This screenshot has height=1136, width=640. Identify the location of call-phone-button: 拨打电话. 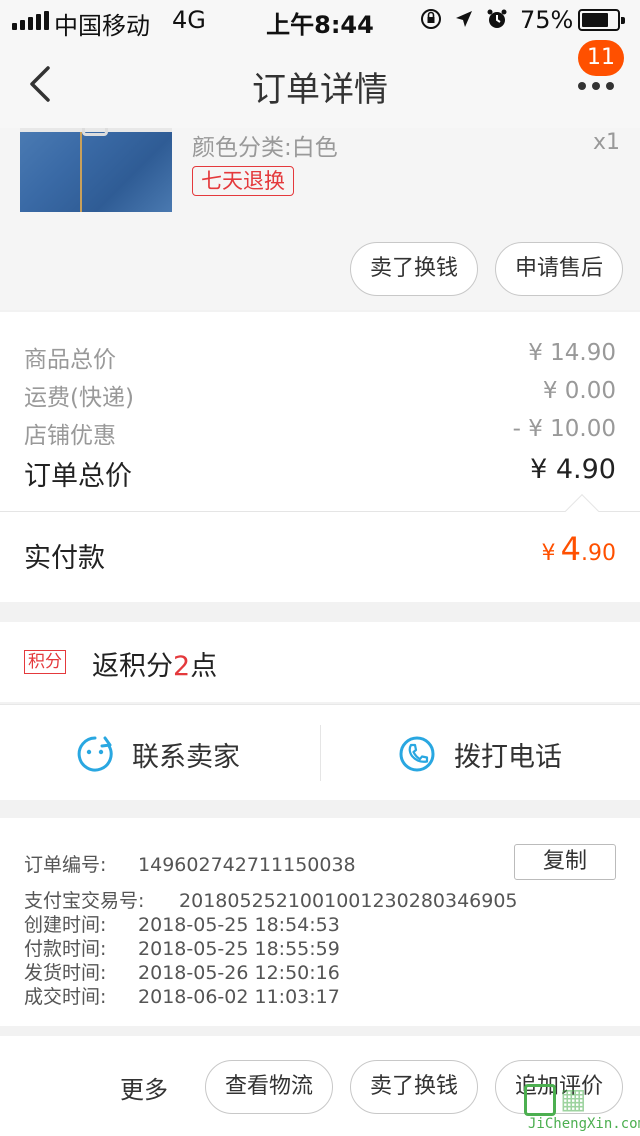
(480, 753).